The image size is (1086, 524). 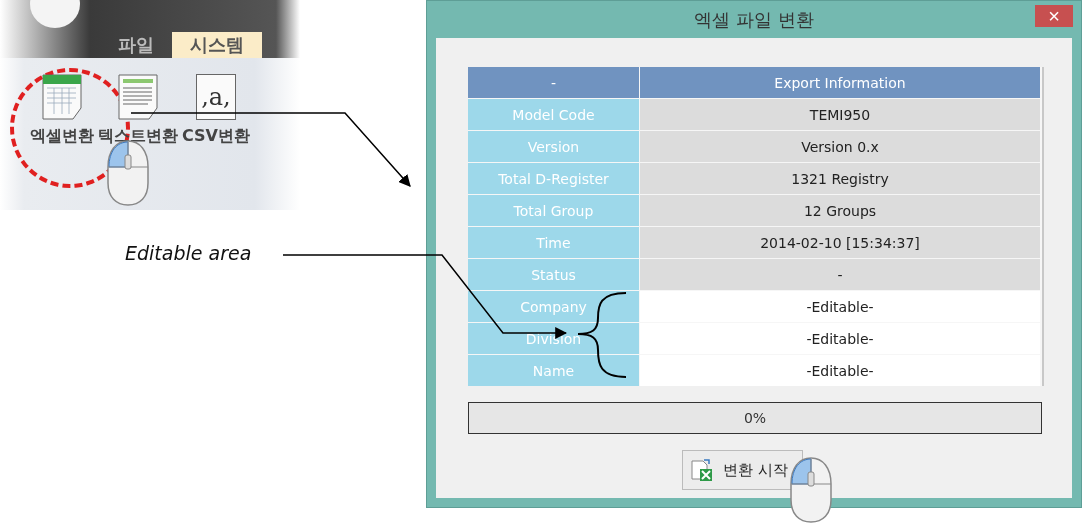 I want to click on column-header: Export Information, so click(x=840, y=82).